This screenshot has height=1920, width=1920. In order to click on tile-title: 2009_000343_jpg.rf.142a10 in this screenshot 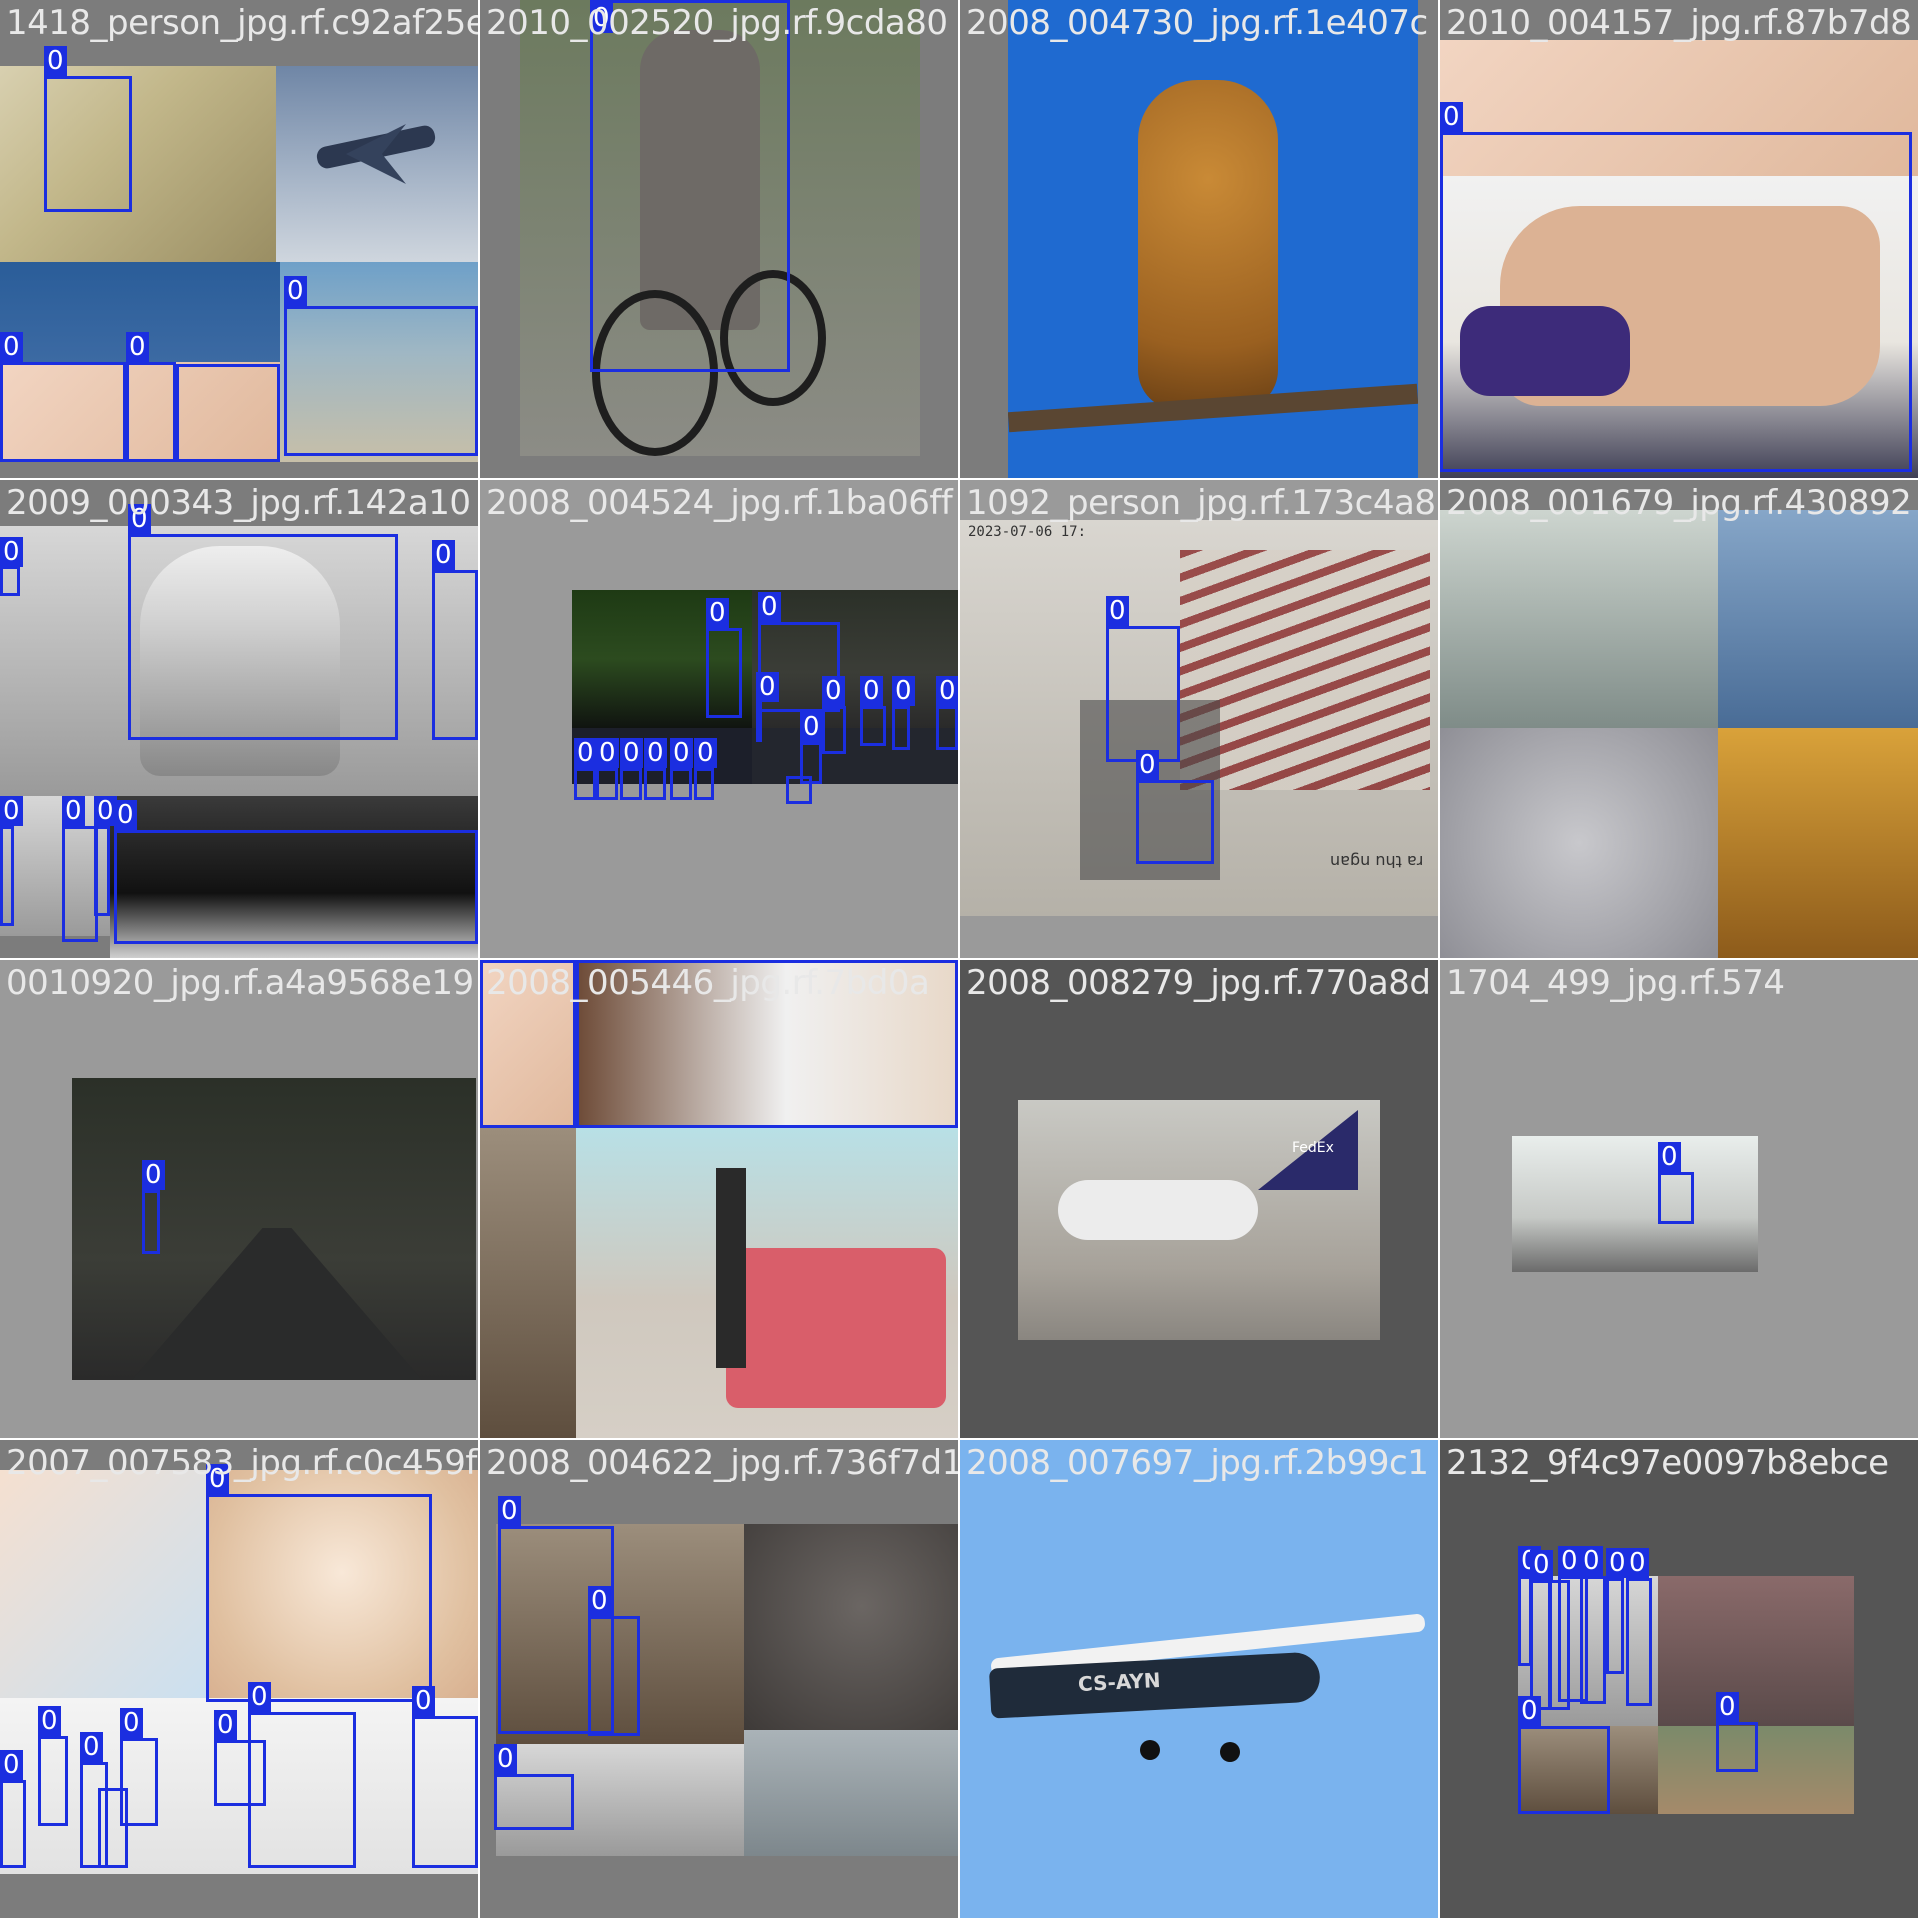, I will do `click(238, 503)`.